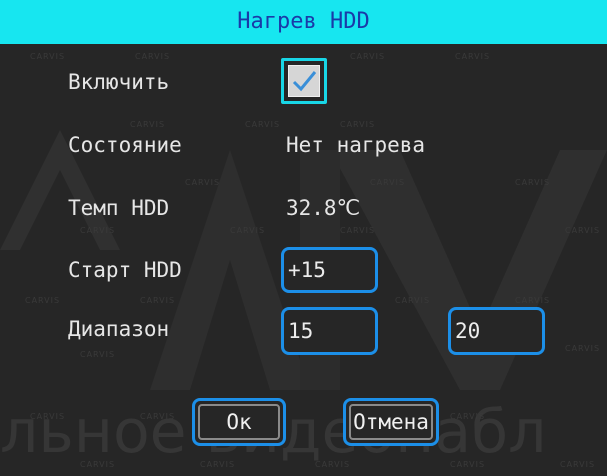 The height and width of the screenshot is (476, 607). I want to click on start-hdd-field: +15, so click(329, 270).